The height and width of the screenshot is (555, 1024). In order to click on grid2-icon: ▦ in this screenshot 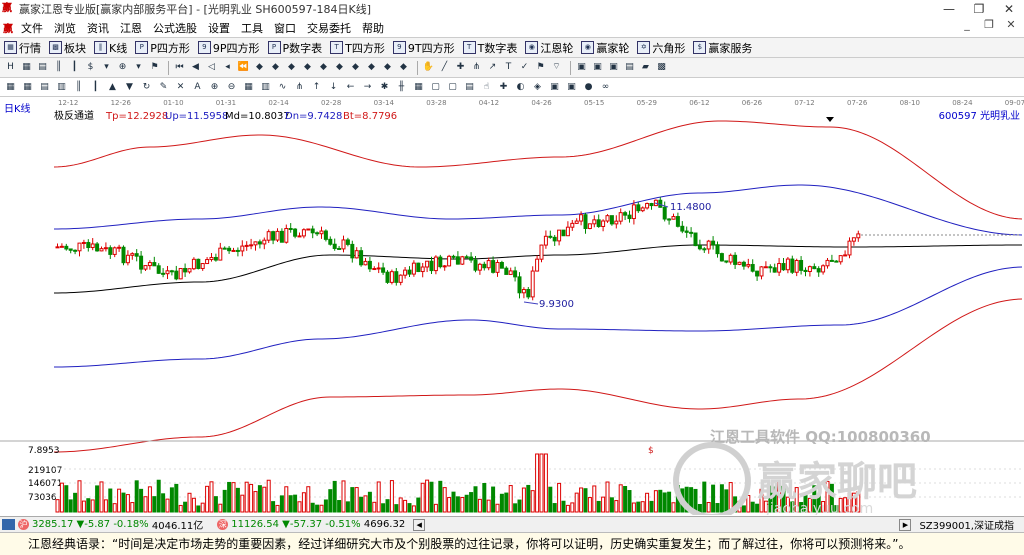, I will do `click(248, 87)`.